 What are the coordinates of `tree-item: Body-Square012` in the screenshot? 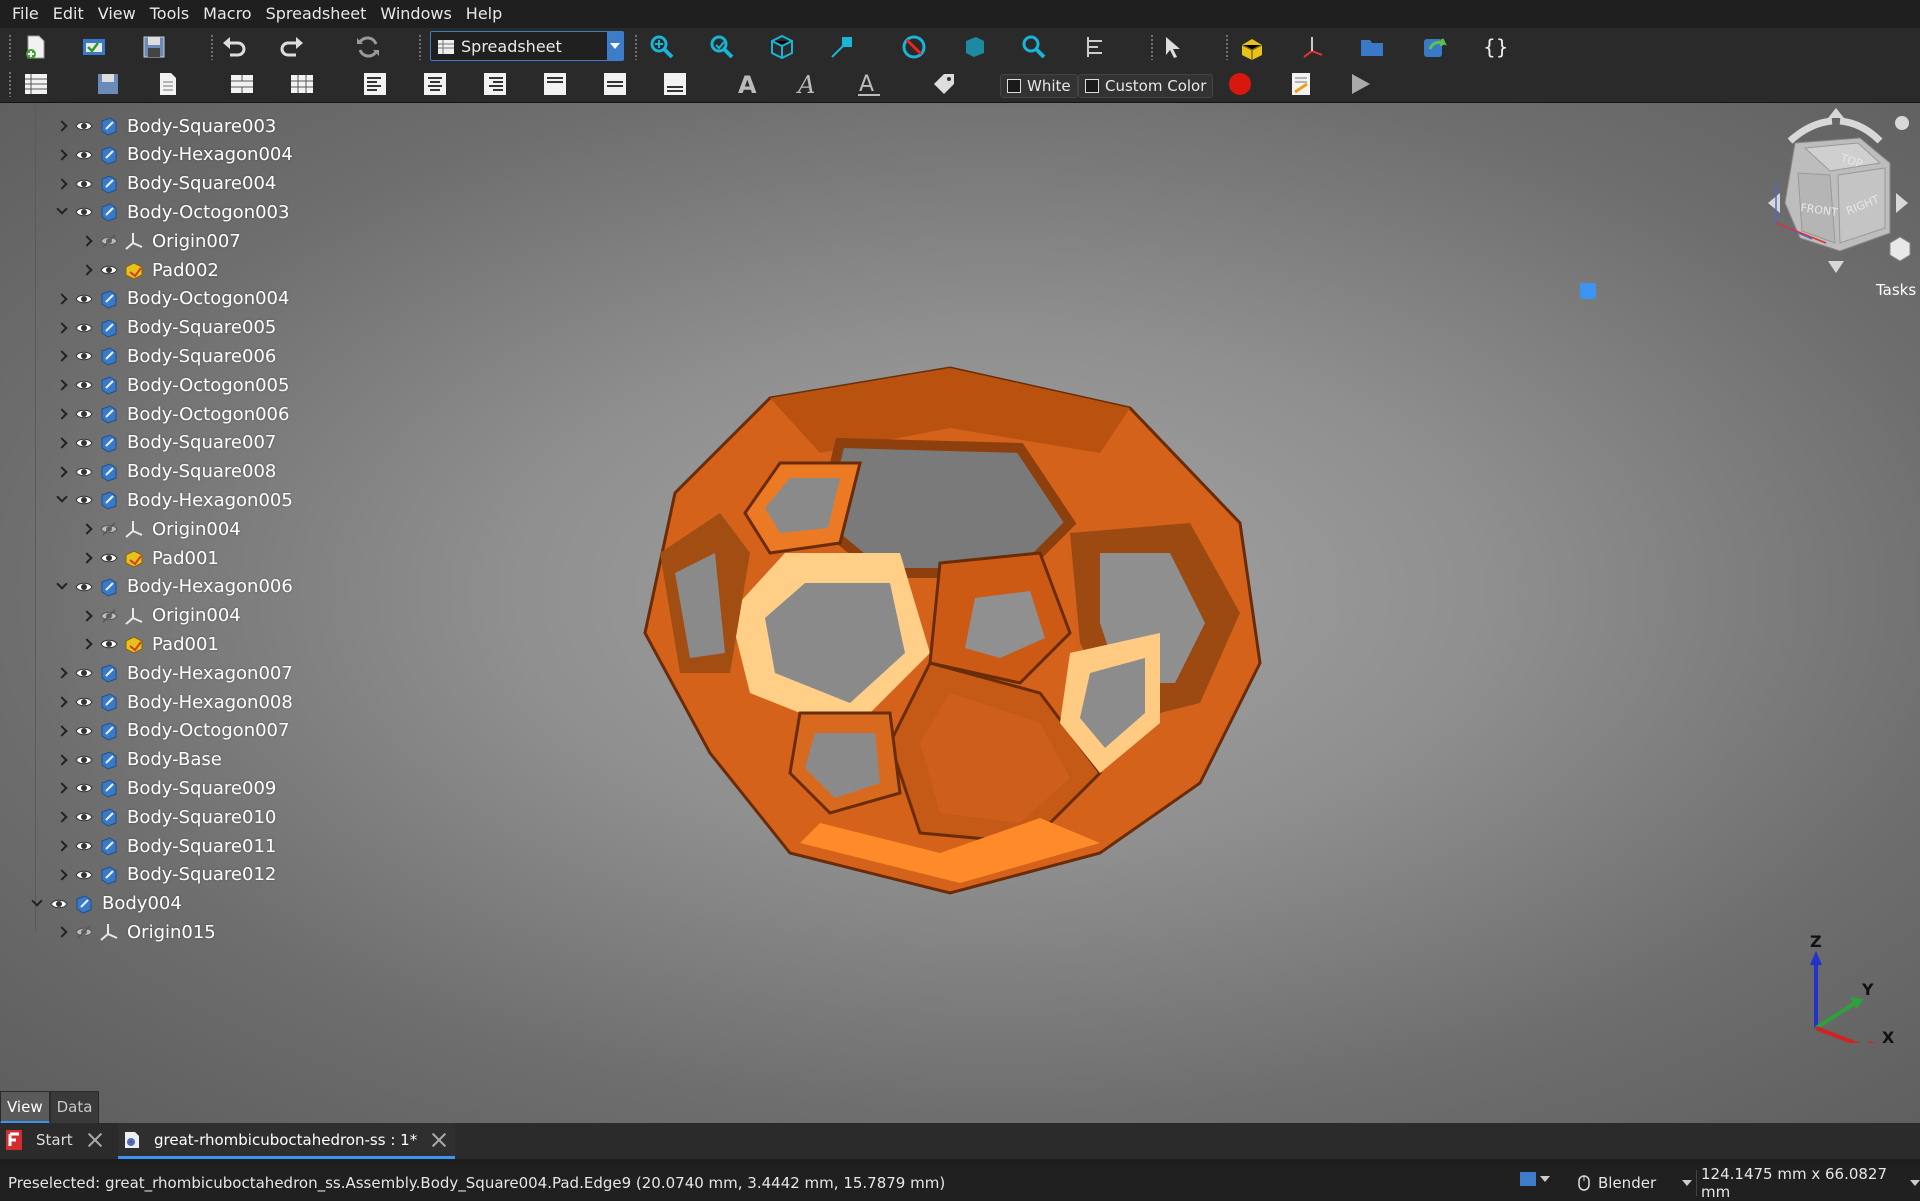 It's located at (165, 875).